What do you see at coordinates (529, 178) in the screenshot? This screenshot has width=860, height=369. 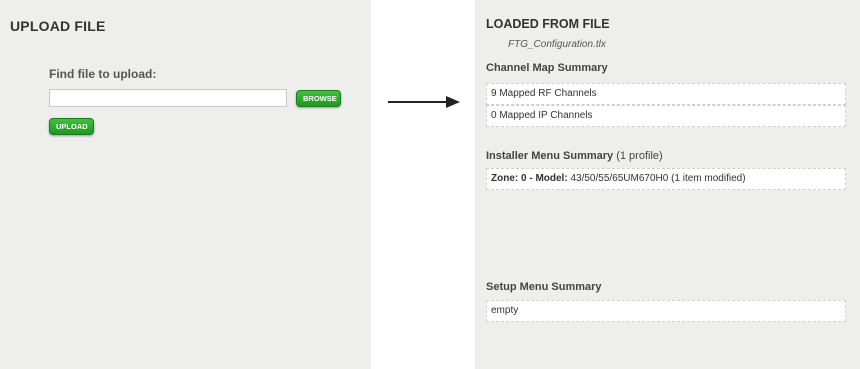 I see `zone-label: Zone: 0 - Model:` at bounding box center [529, 178].